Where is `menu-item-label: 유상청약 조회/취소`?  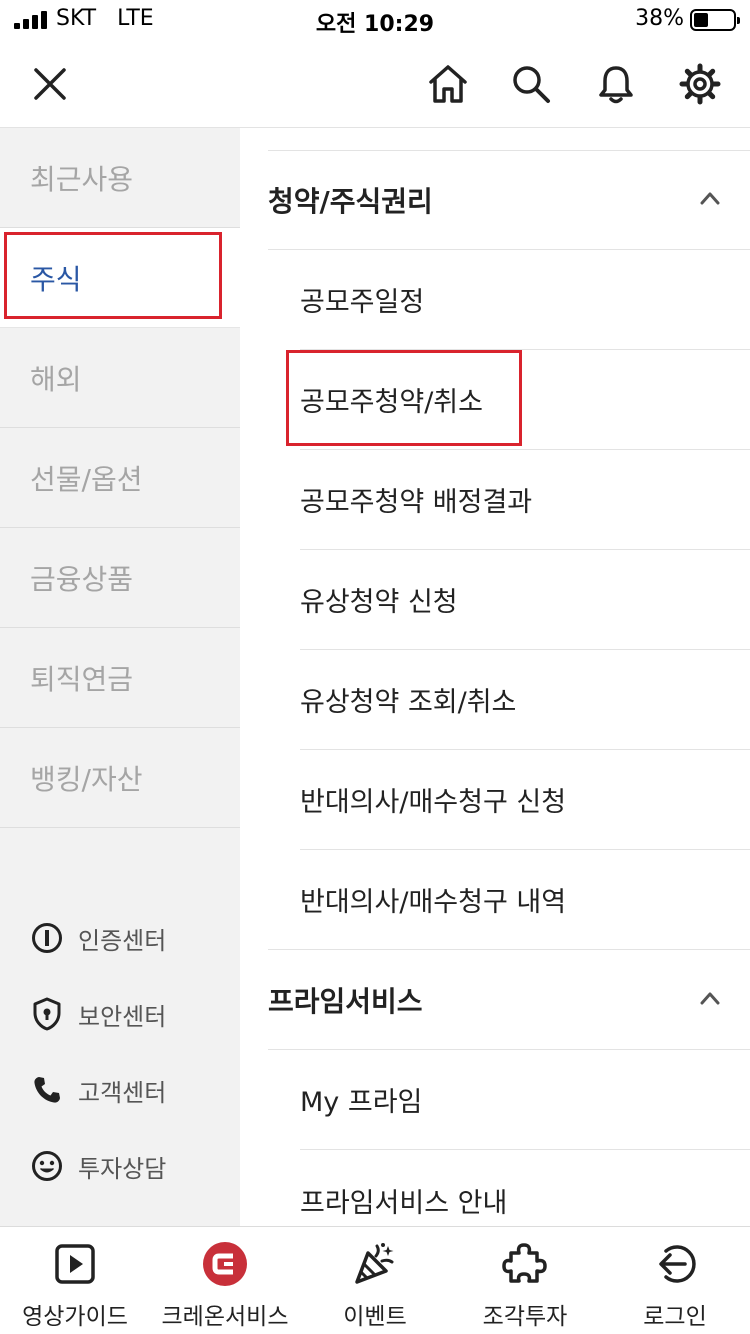
menu-item-label: 유상청약 조회/취소 is located at coordinates (408, 702).